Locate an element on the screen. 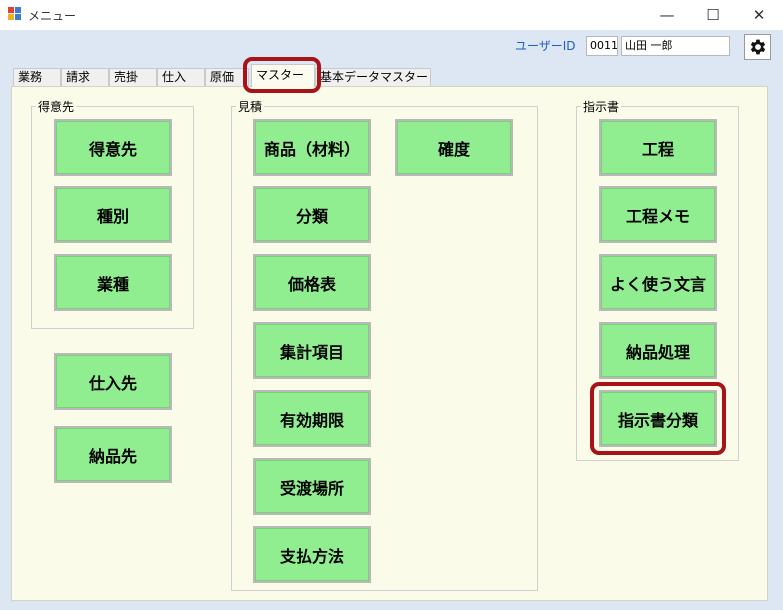  window-title: メニュー is located at coordinates (52, 16).